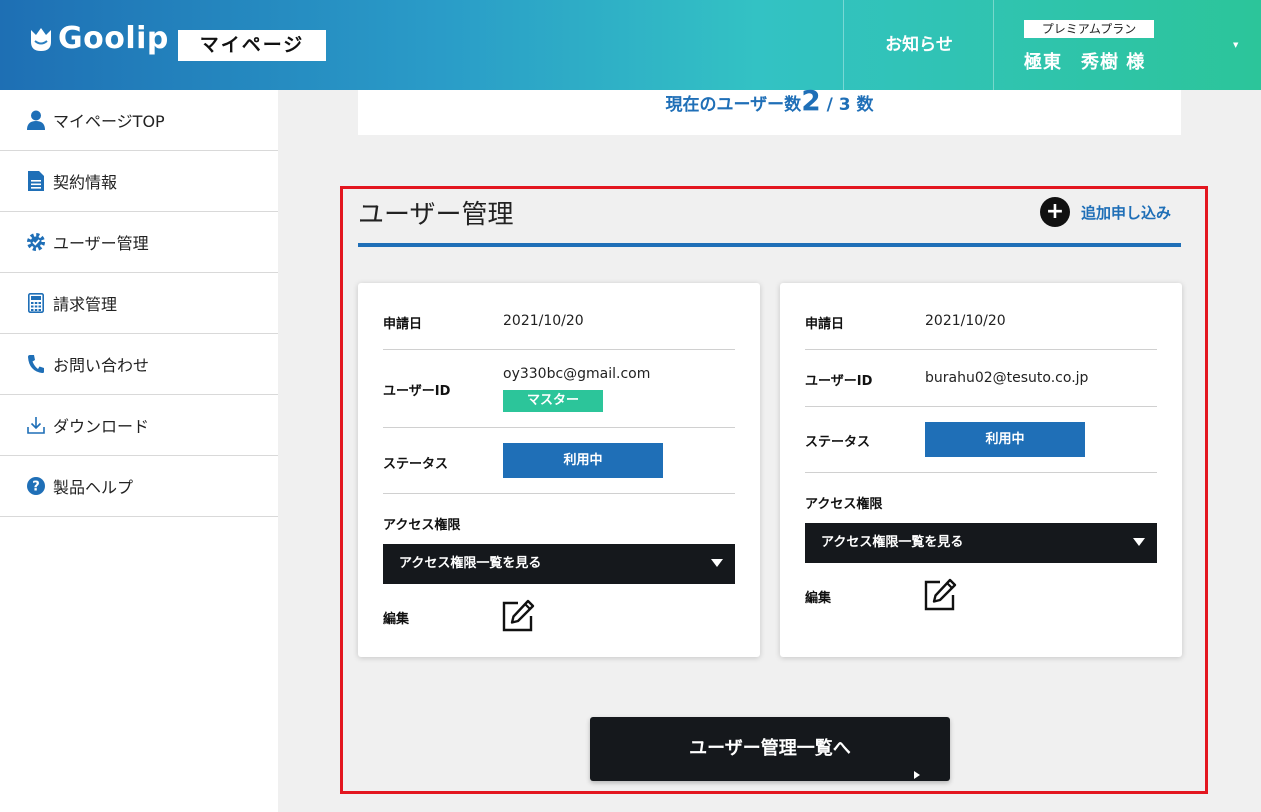 The width and height of the screenshot is (1261, 812). I want to click on sidebar-item-billing: 請求管理, so click(139, 303).